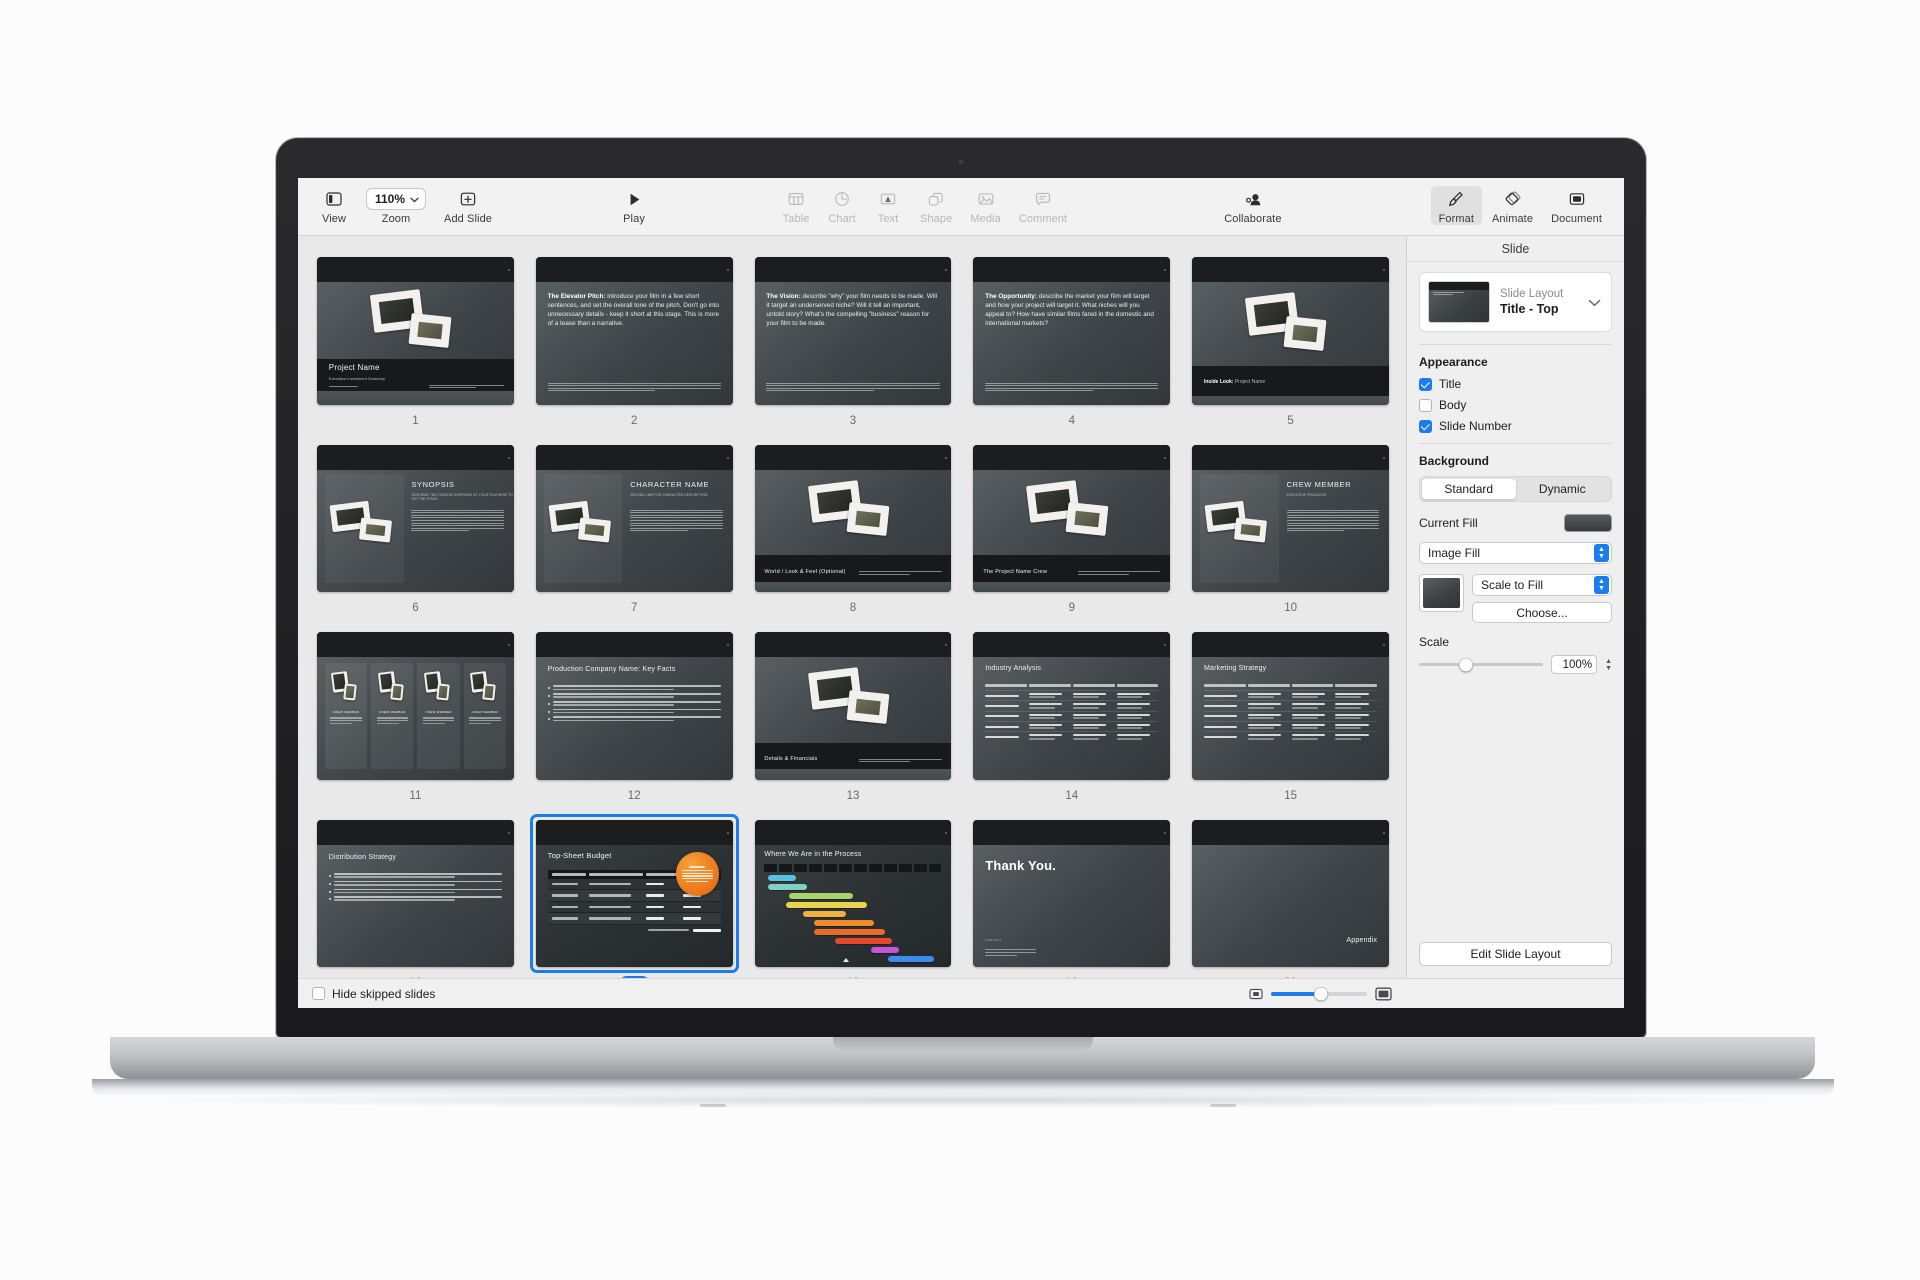 The width and height of the screenshot is (1920, 1280). I want to click on slide-thumbnail-12: Production Company Name: Key Facts, so click(634, 706).